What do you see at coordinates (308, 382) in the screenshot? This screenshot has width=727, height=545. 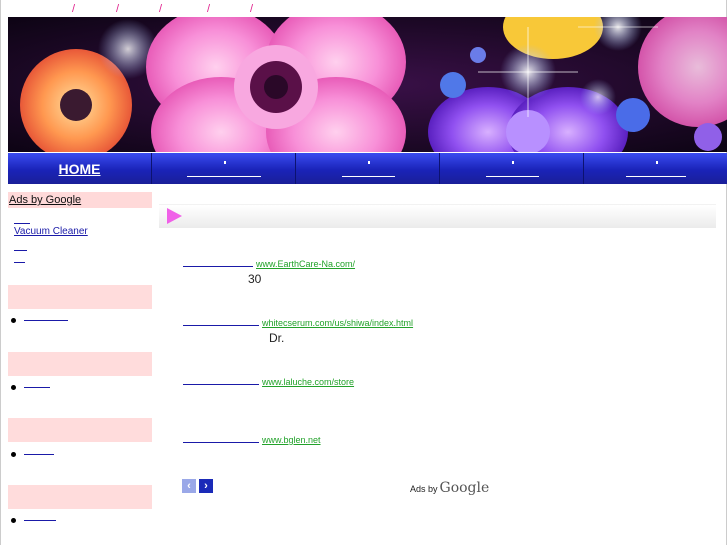 I see `ad-url: www.laluche.com/store` at bounding box center [308, 382].